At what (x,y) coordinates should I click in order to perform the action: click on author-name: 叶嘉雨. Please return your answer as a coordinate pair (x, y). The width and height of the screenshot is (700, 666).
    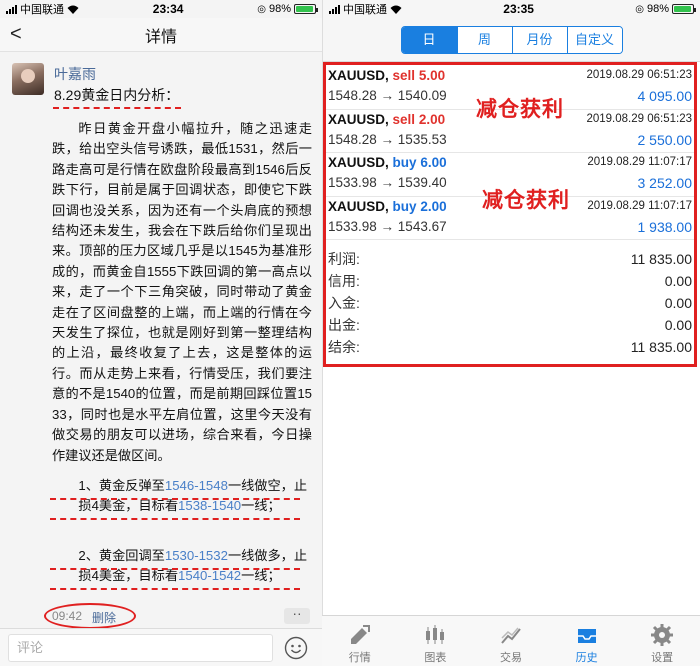
    Looking at the image, I should click on (75, 74).